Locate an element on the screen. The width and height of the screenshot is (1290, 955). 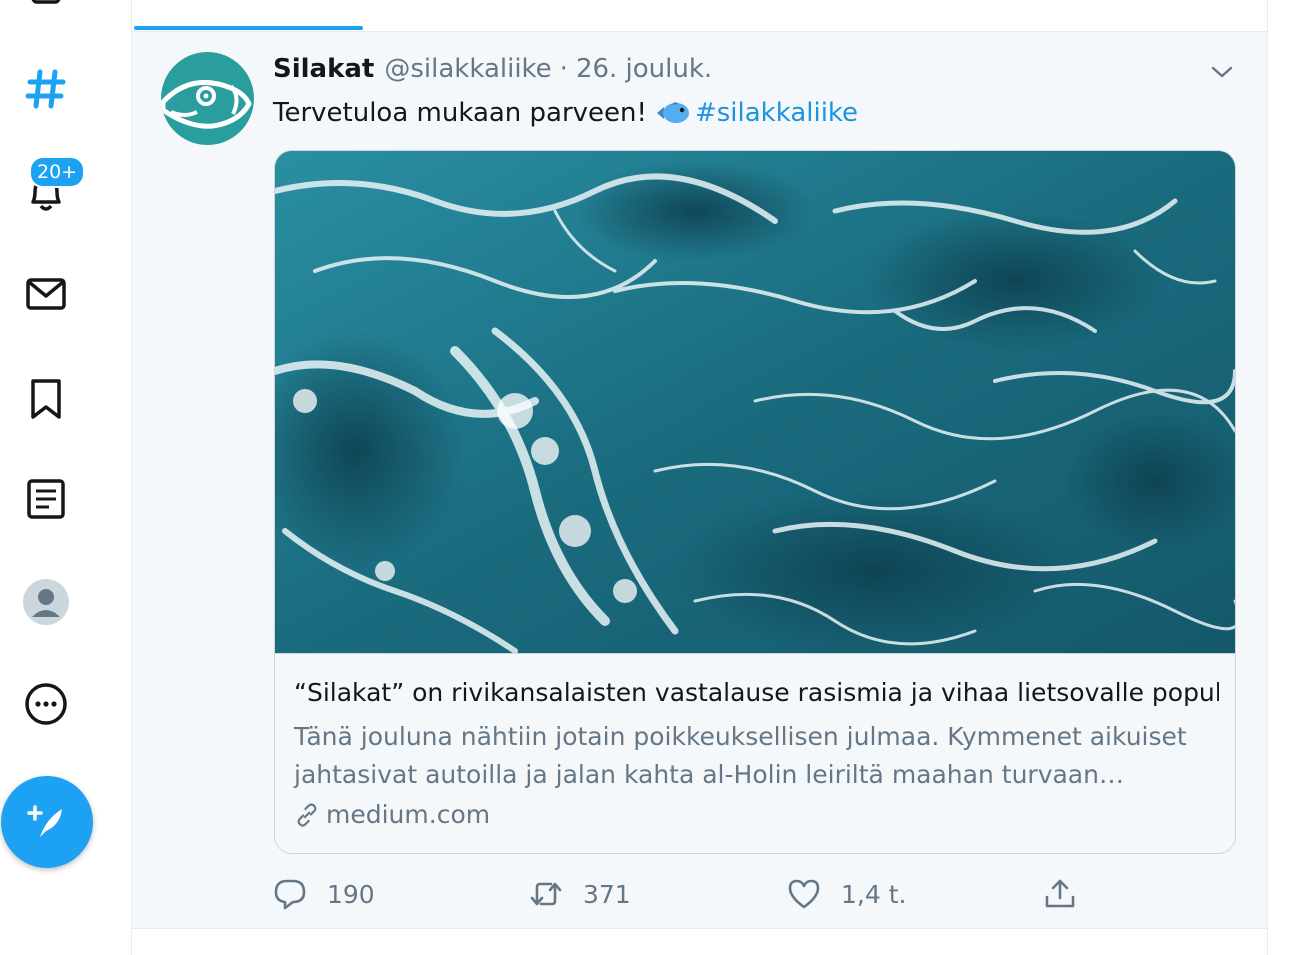
like-button: 1,4 t. is located at coordinates (846, 894).